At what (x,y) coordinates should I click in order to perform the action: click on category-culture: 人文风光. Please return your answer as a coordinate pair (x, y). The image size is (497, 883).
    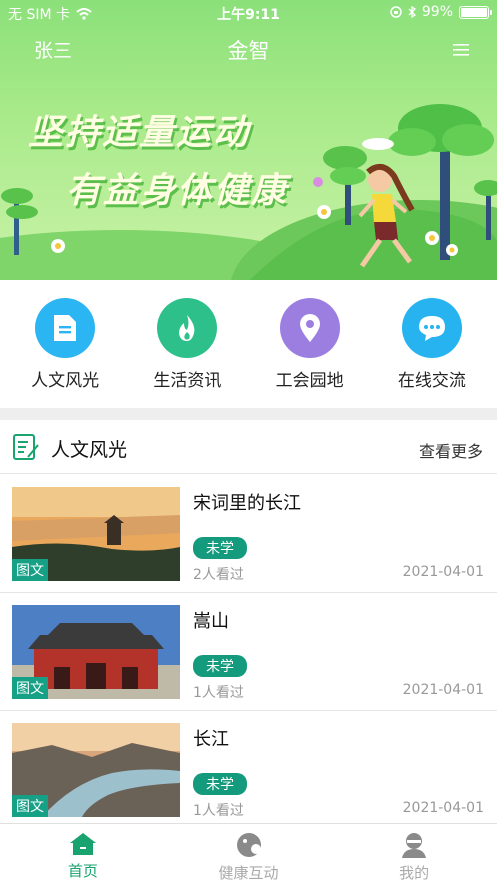
    Looking at the image, I should click on (65, 344).